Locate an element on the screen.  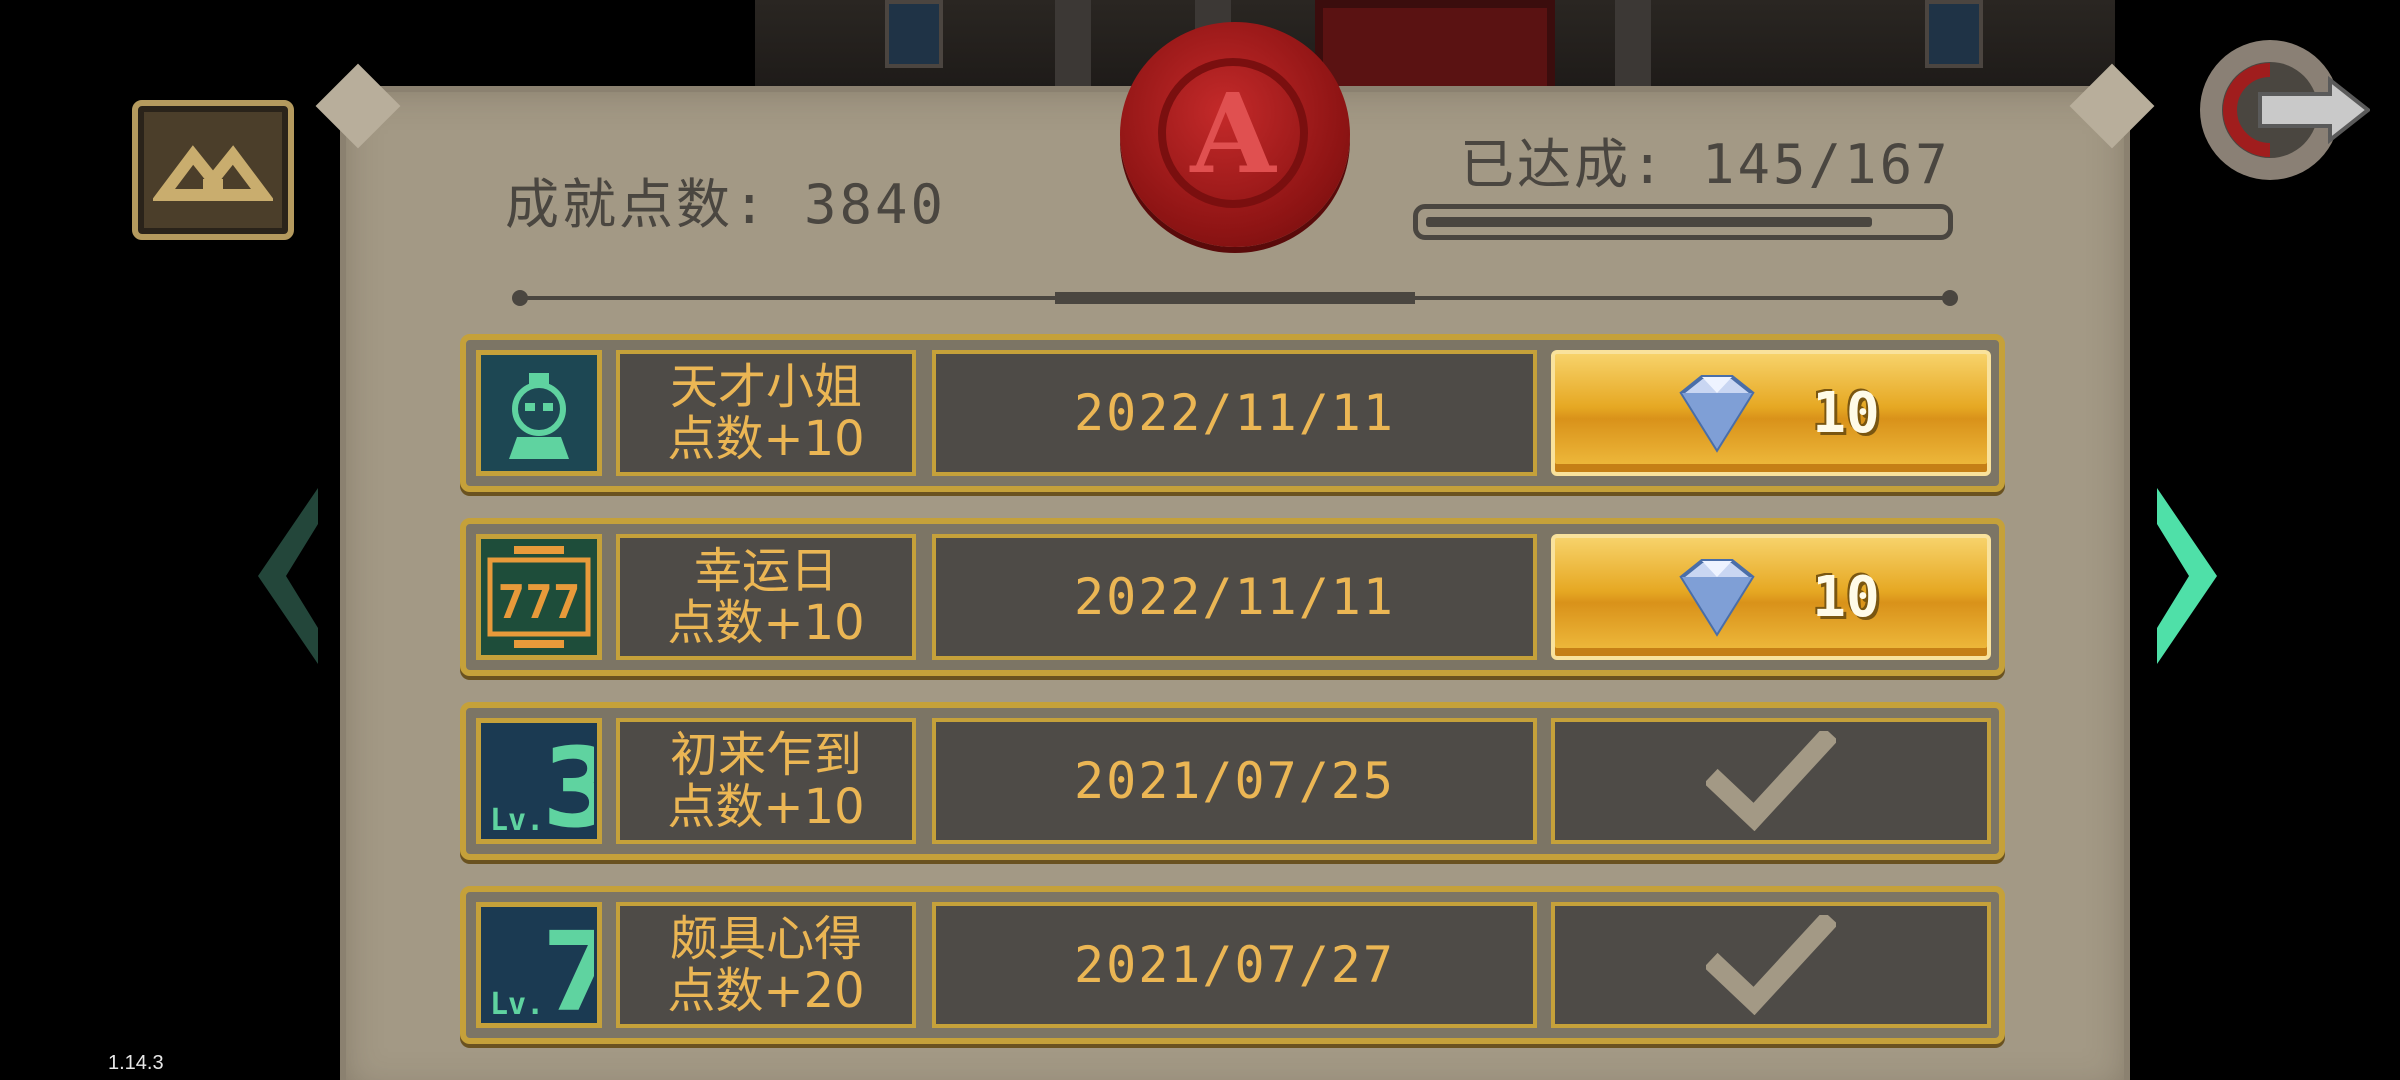
achievement-name: 初来乍到 点数+10 is located at coordinates (766, 781).